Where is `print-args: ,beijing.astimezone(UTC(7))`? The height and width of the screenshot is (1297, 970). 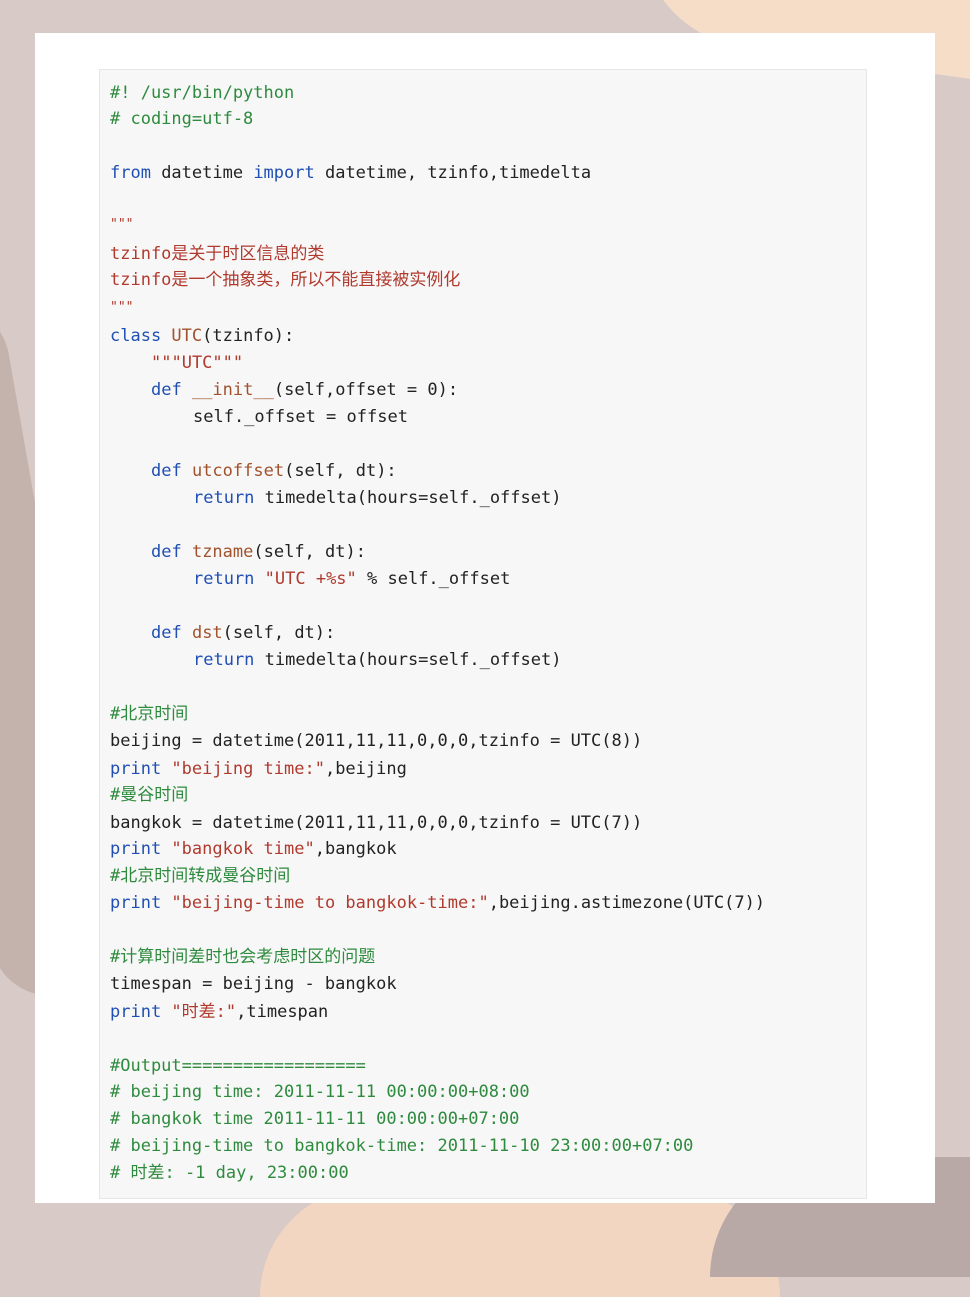 print-args: ,beijing.astimezone(UTC(7)) is located at coordinates (627, 903).